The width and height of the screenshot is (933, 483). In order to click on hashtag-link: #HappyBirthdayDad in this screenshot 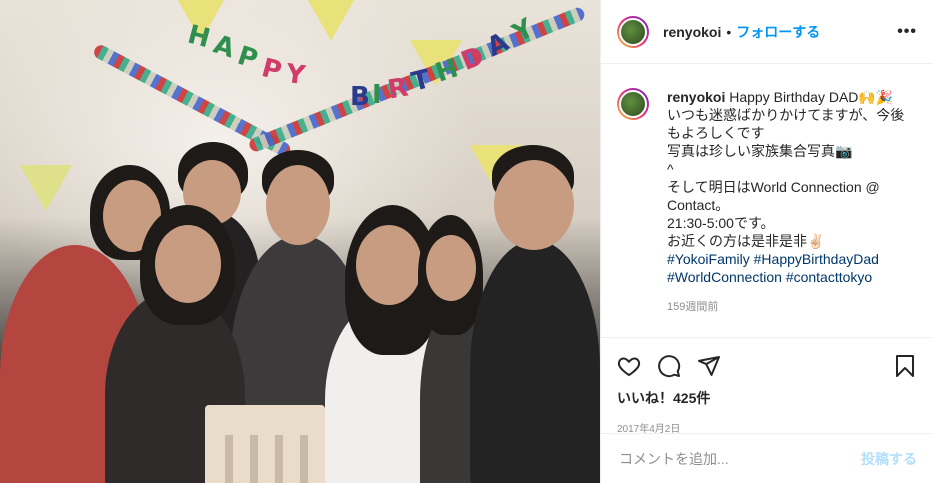, I will do `click(816, 259)`.